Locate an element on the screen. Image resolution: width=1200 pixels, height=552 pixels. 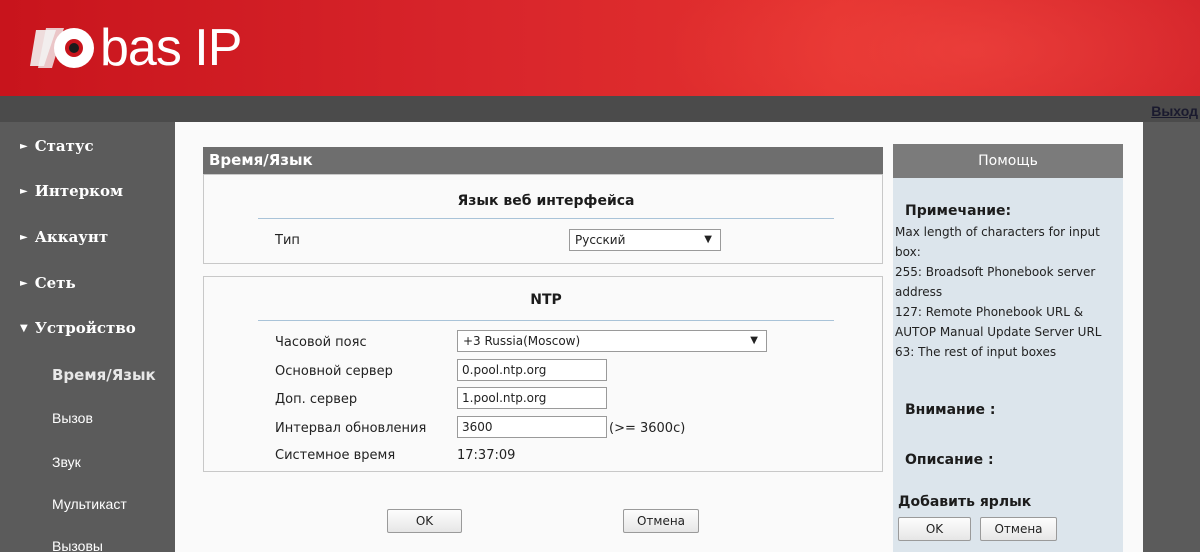
sidebar-item-device: ▼ Устройство is located at coordinates (78, 328).